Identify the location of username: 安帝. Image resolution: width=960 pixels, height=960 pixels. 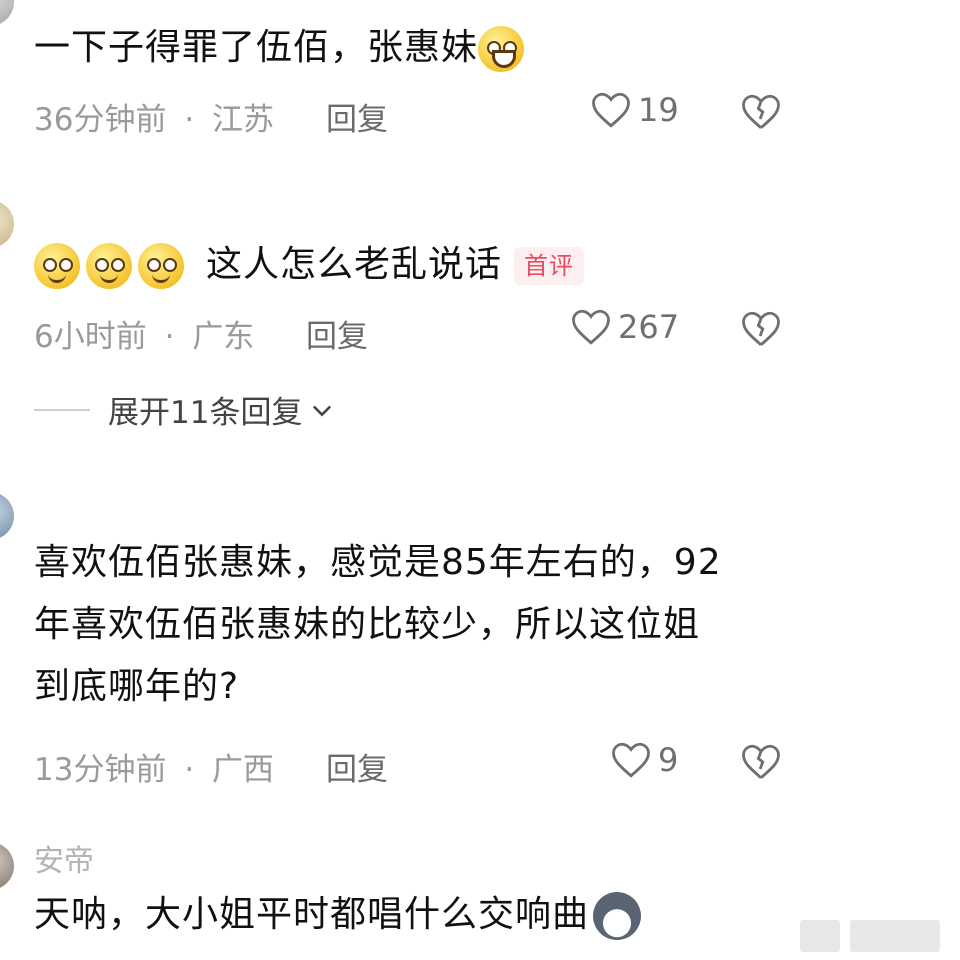
(64, 861).